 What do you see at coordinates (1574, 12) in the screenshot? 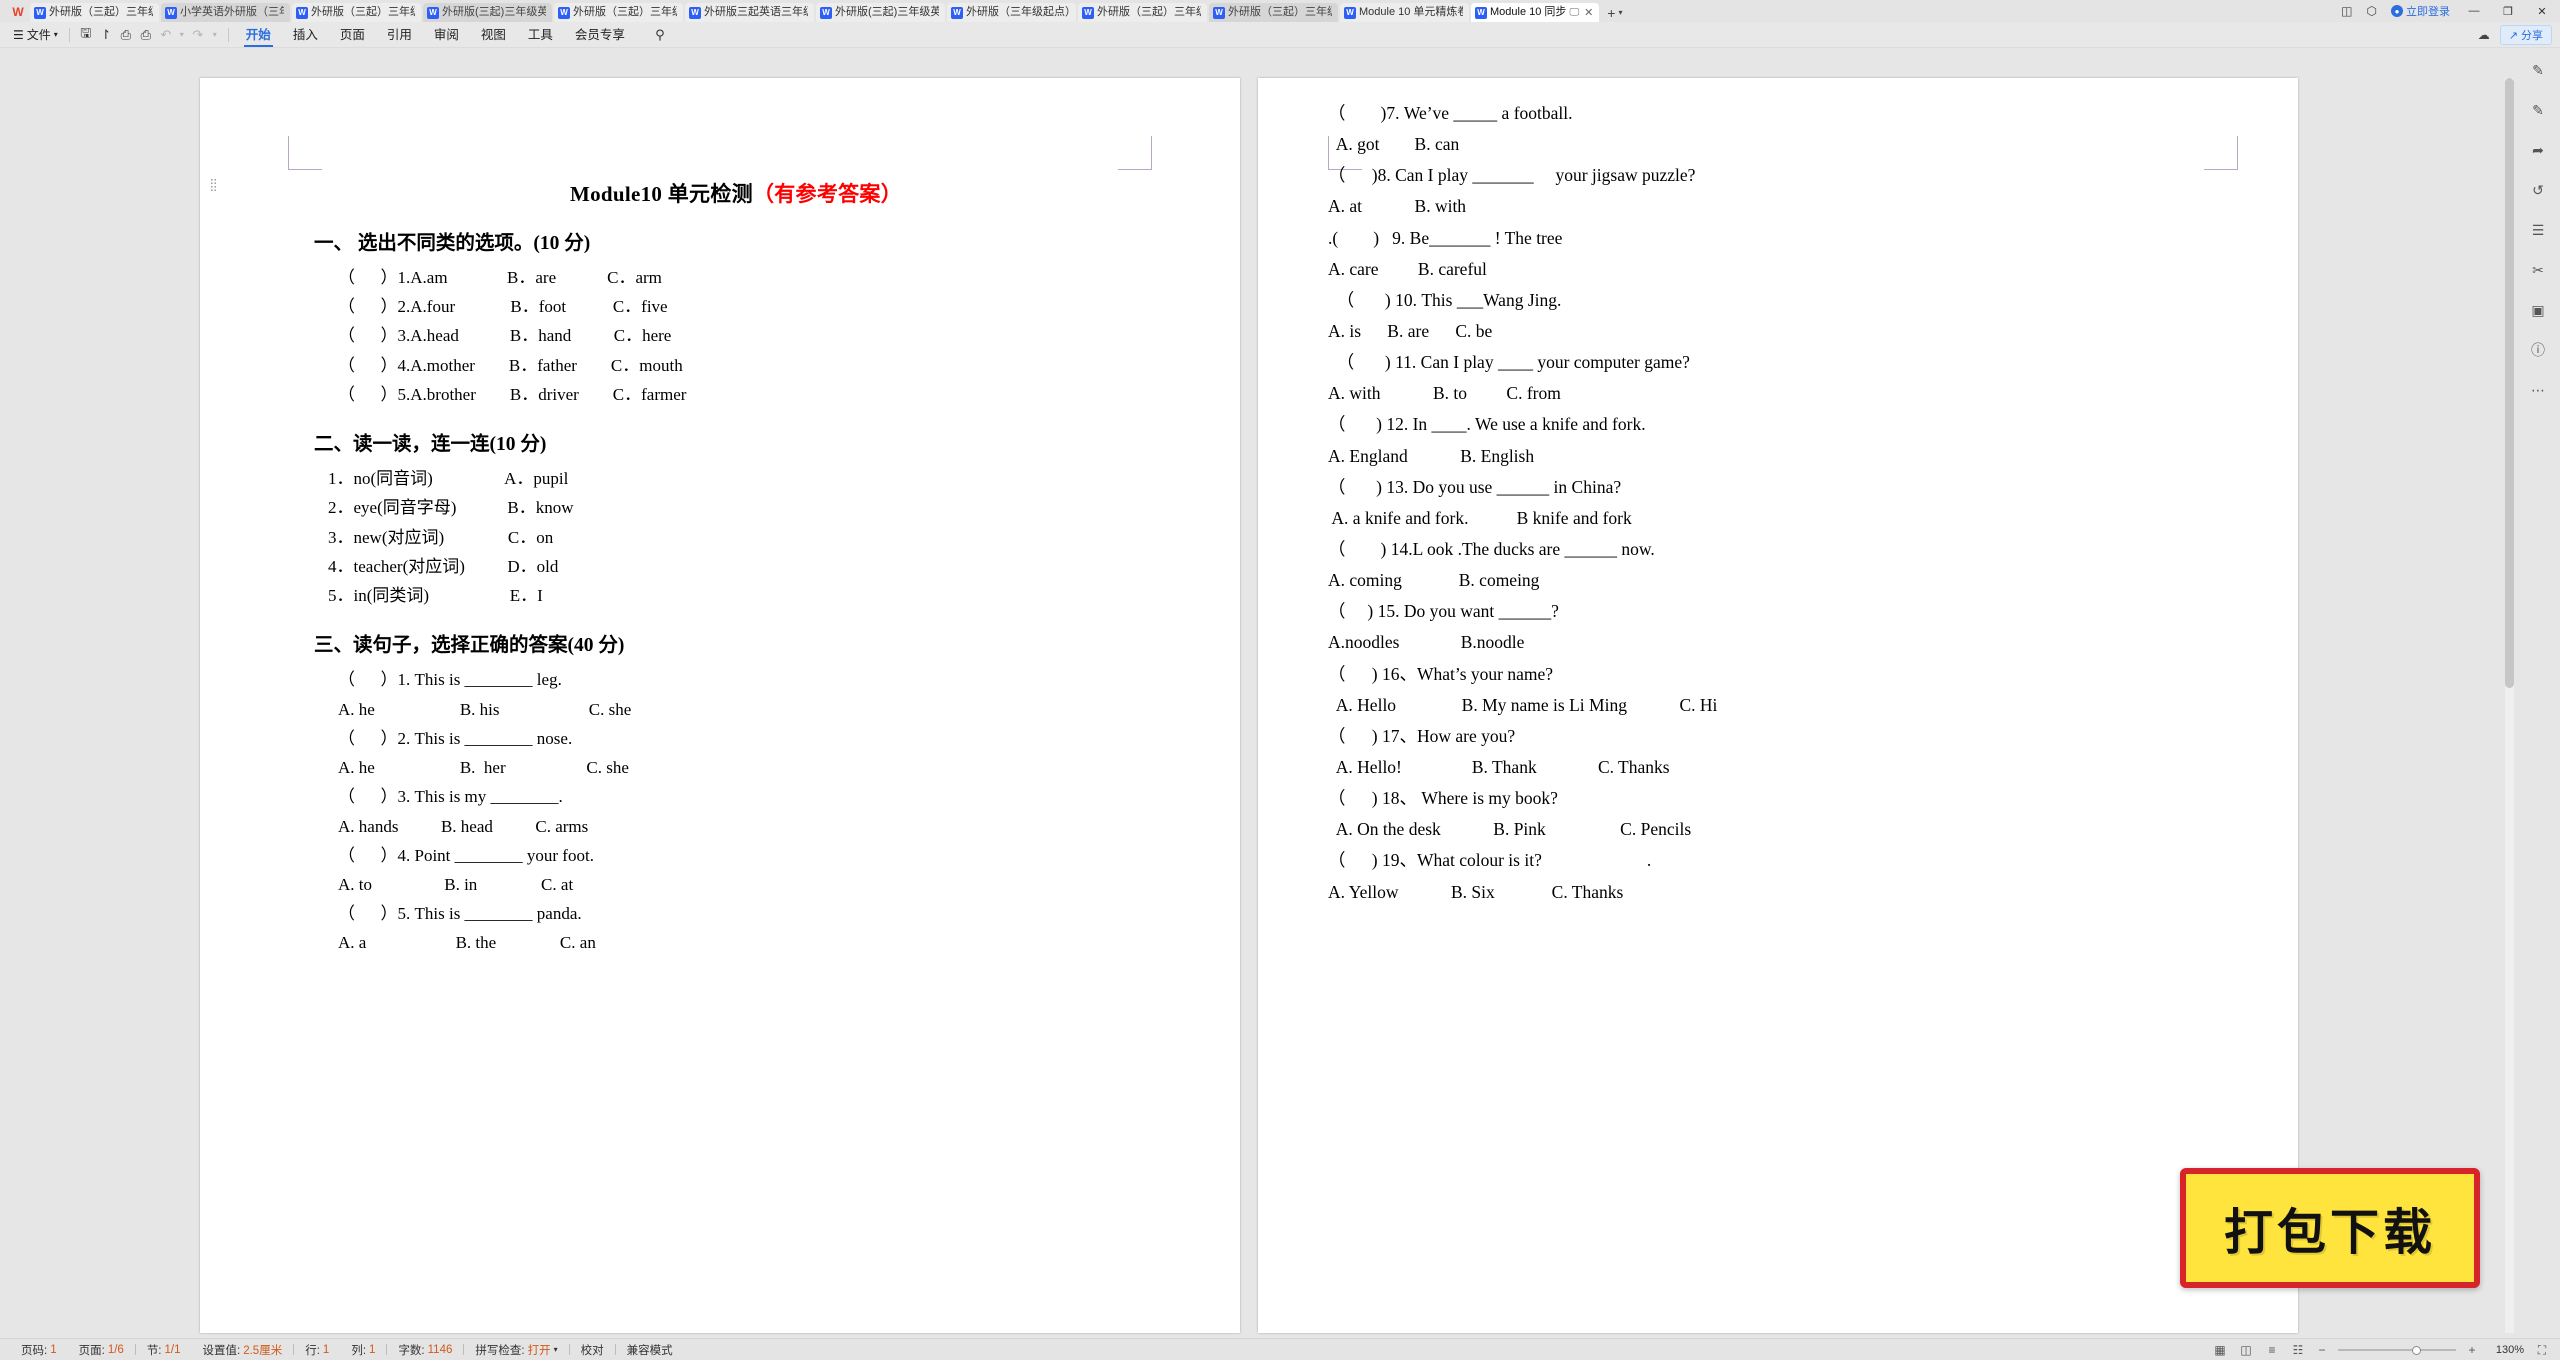
I see `present-icon: 🖵` at bounding box center [1574, 12].